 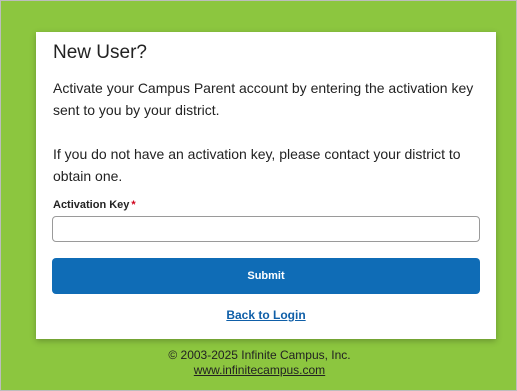 What do you see at coordinates (266, 315) in the screenshot?
I see `back-to-login-link: Back to Login` at bounding box center [266, 315].